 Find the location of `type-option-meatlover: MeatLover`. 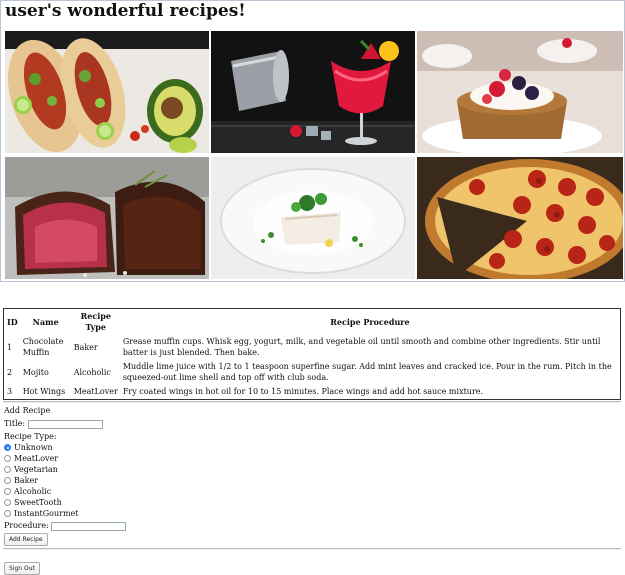

type-option-meatlover: MeatLover is located at coordinates (31, 458).